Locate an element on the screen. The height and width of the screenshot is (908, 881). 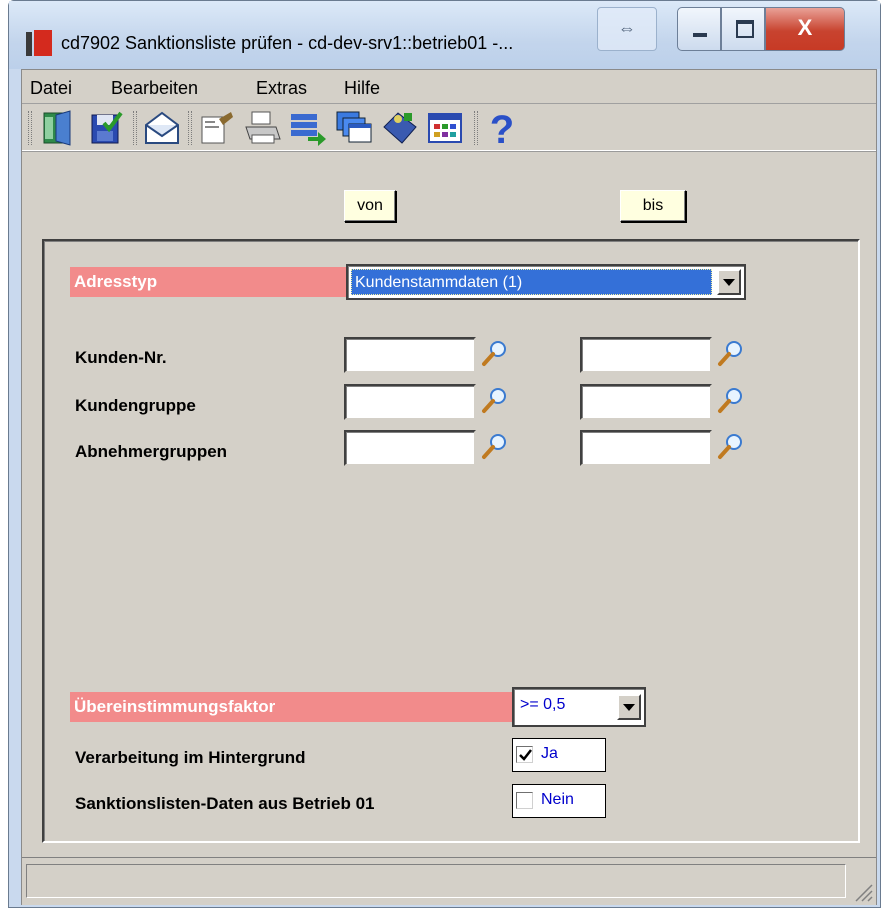
print-icon is located at coordinates (262, 128).